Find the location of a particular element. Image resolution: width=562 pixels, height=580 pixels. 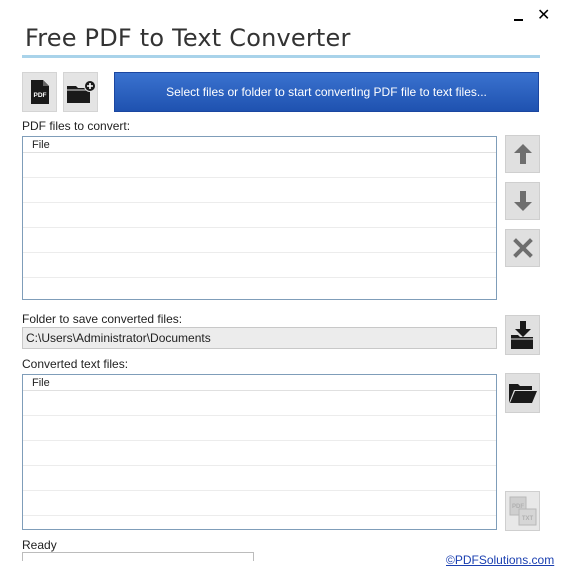

svg-text: PDF is located at coordinates (39, 95).